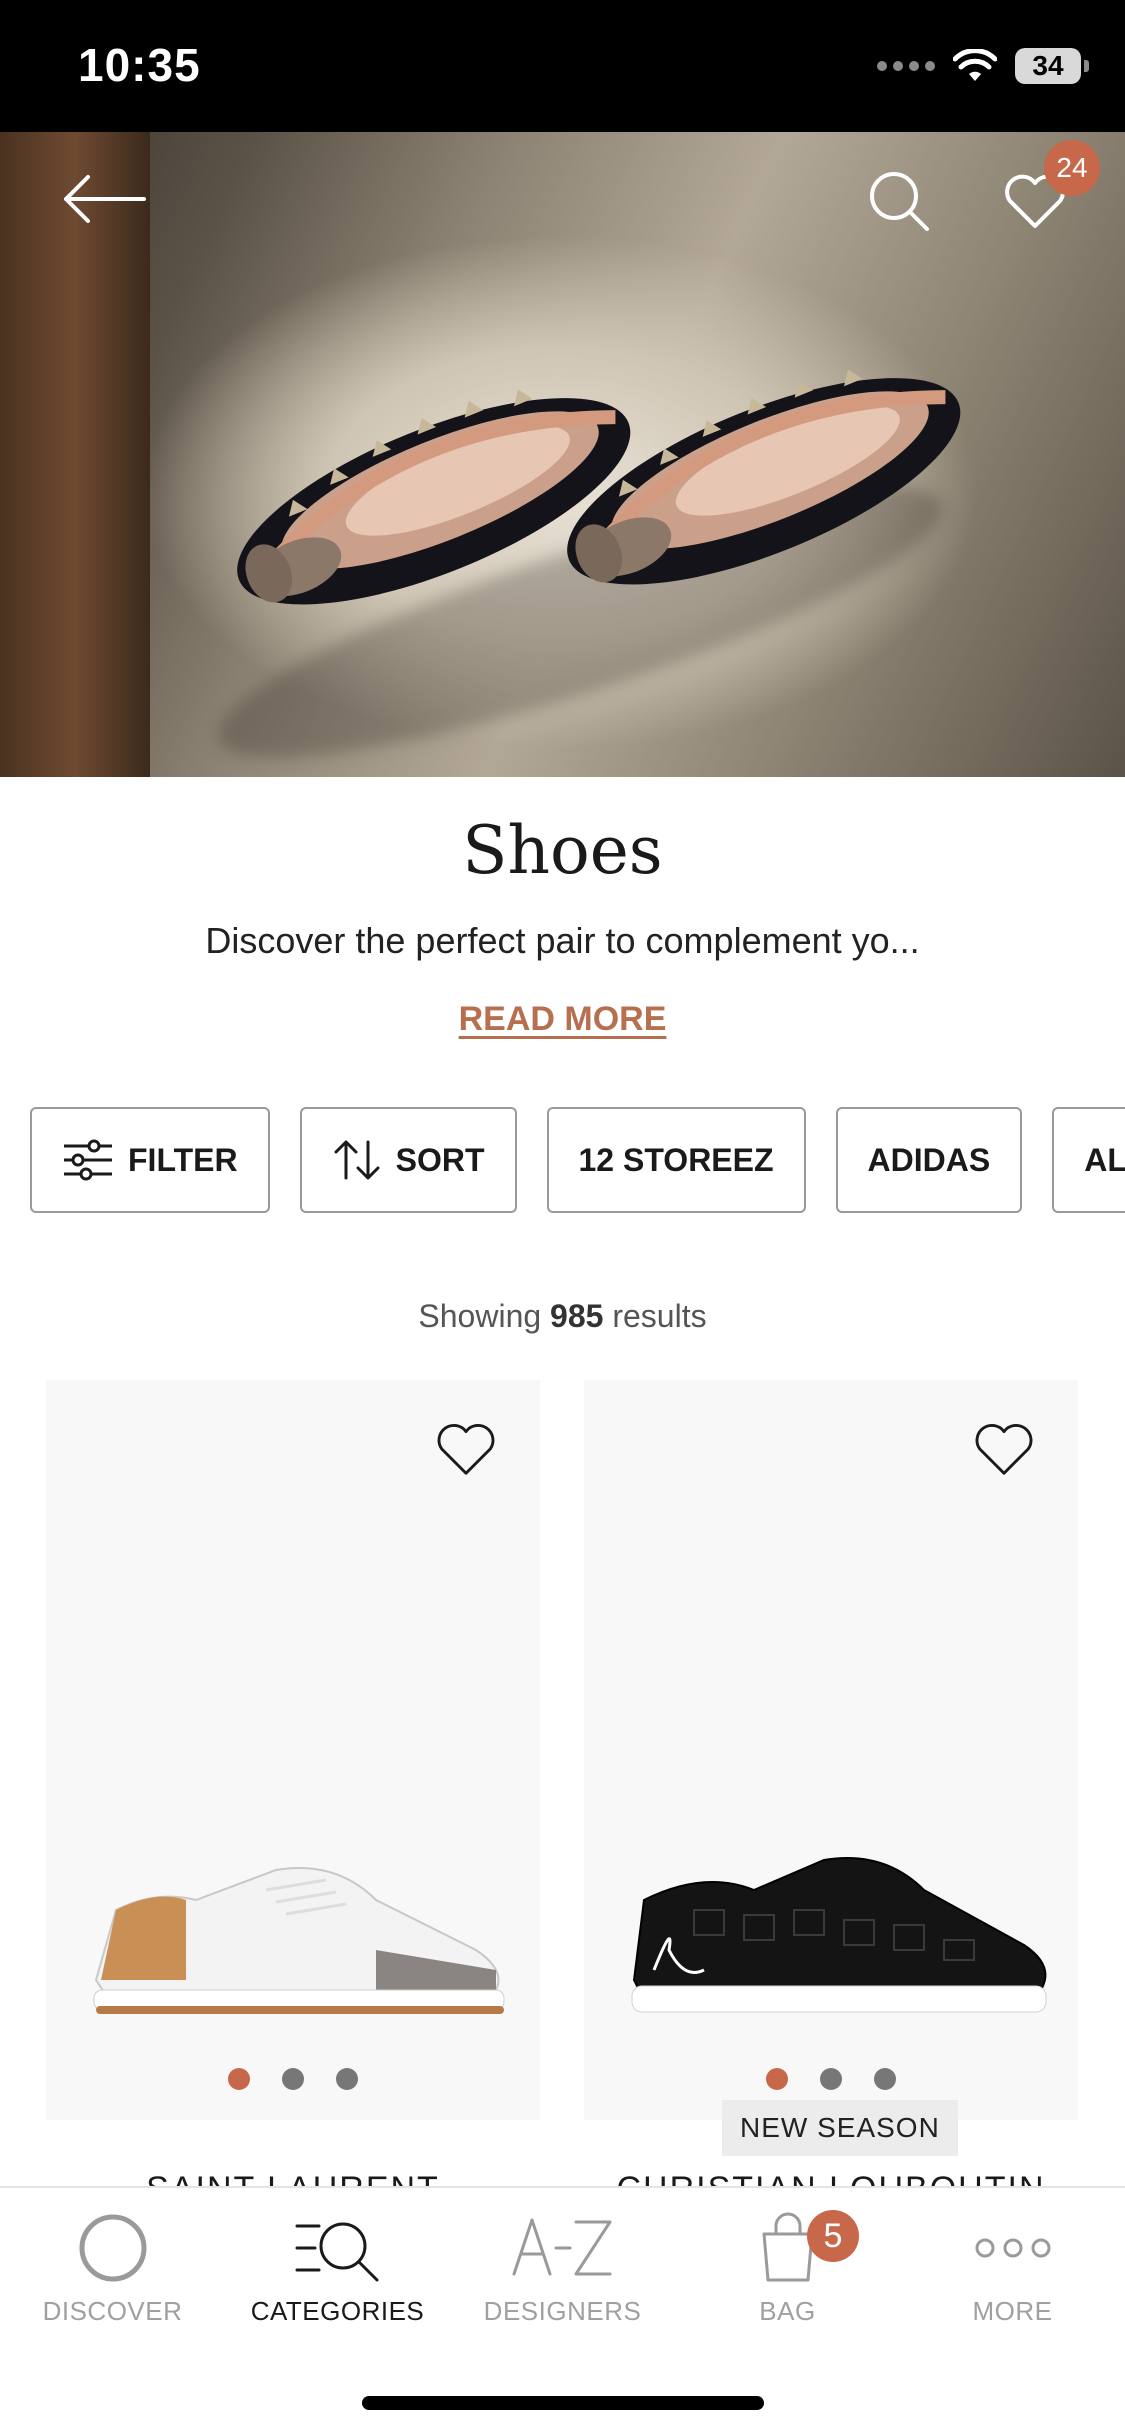  Describe the element at coordinates (75, 454) in the screenshot. I see `hero-wall-decoration` at that location.